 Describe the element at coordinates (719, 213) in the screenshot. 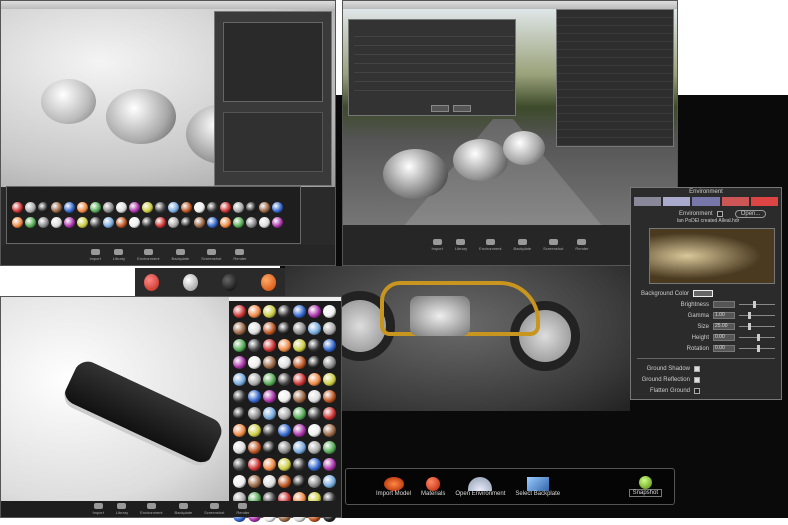

I see `environment-checkbox` at that location.